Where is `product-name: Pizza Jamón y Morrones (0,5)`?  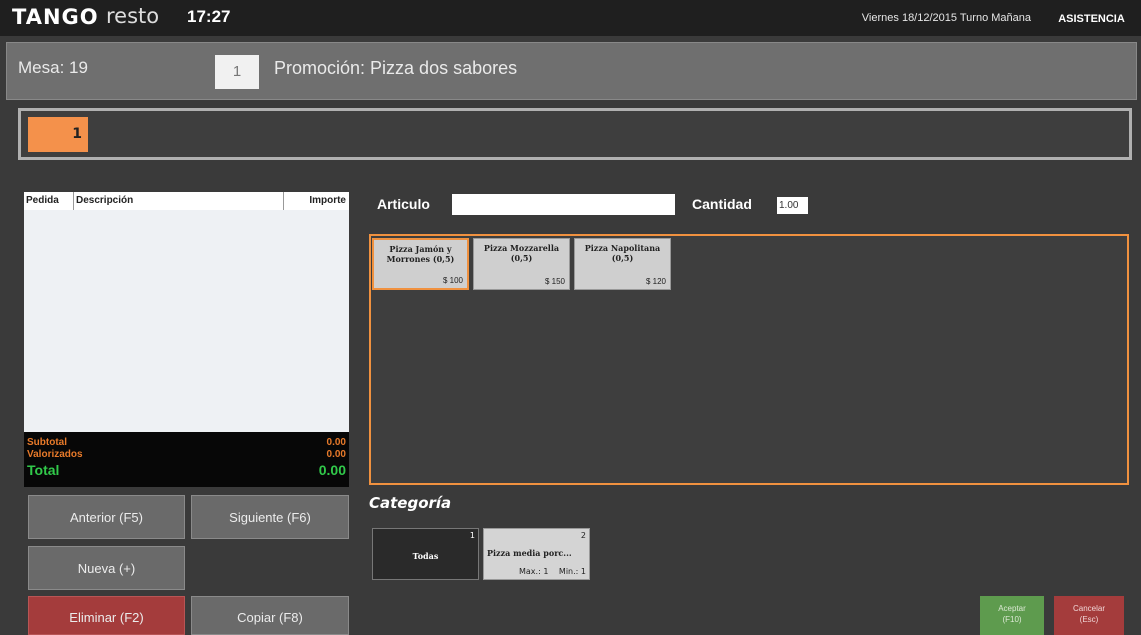
product-name: Pizza Jamón y Morrones (0,5) is located at coordinates (420, 254).